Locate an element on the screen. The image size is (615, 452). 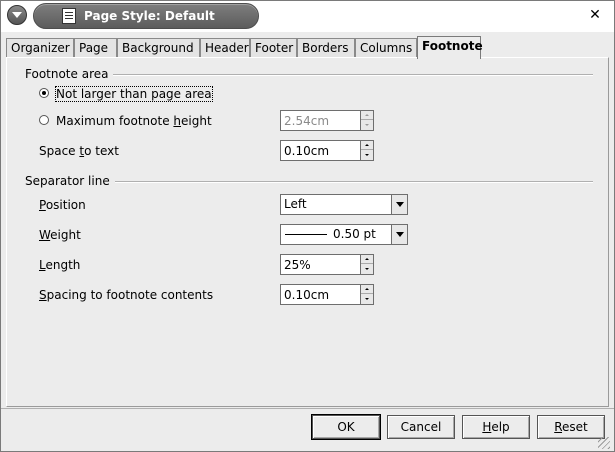
length-spinner is located at coordinates (327, 264).